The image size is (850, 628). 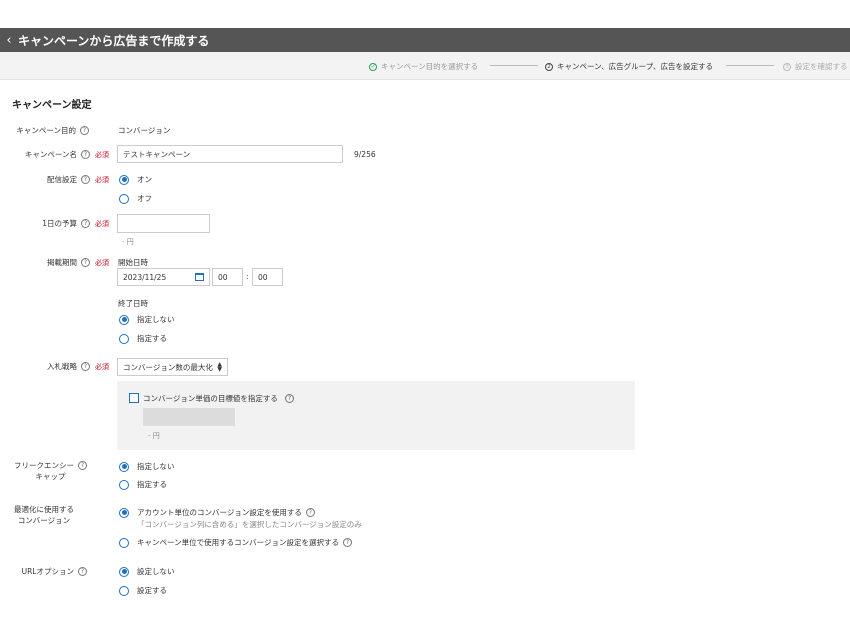 I want to click on check-icon: ✓, so click(x=373, y=66).